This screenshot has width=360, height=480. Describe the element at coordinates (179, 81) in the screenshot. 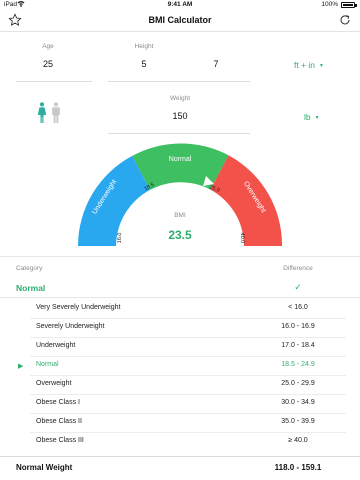

I see `height-underline` at that location.